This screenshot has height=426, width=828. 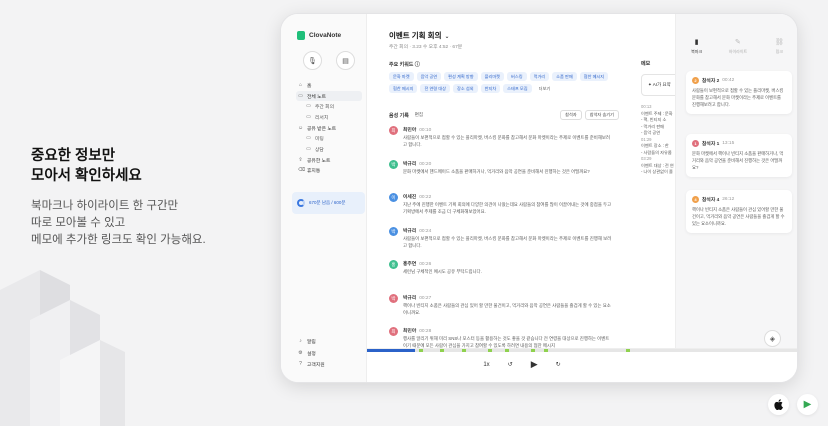 What do you see at coordinates (772, 338) in the screenshot?
I see `layers-button: ◈` at bounding box center [772, 338].